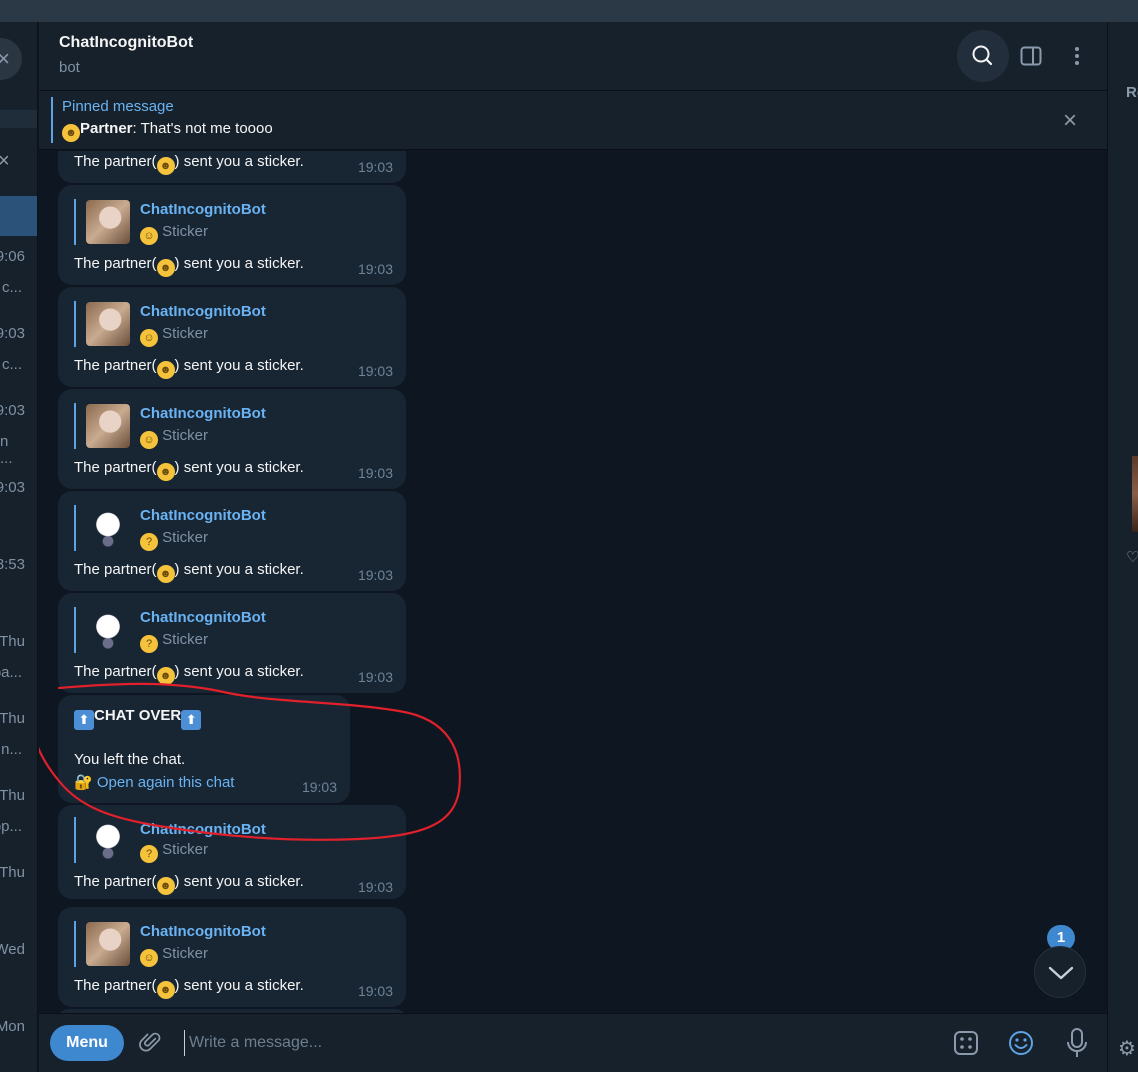  Describe the element at coordinates (154, 782) in the screenshot. I see `open-chat-link: 🔐 Open again this chat` at that location.